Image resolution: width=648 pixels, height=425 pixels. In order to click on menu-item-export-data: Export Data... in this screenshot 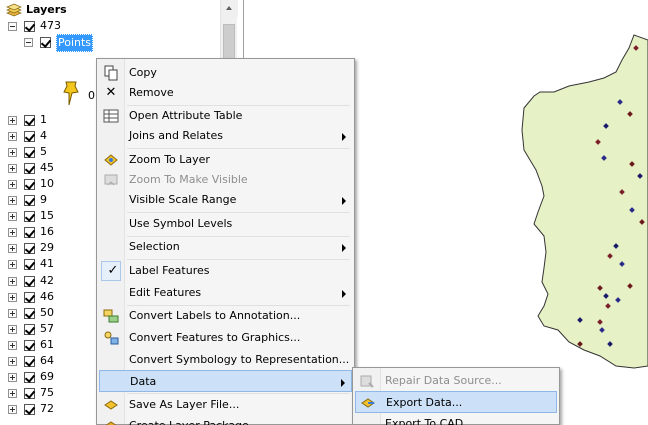, I will do `click(456, 402)`.